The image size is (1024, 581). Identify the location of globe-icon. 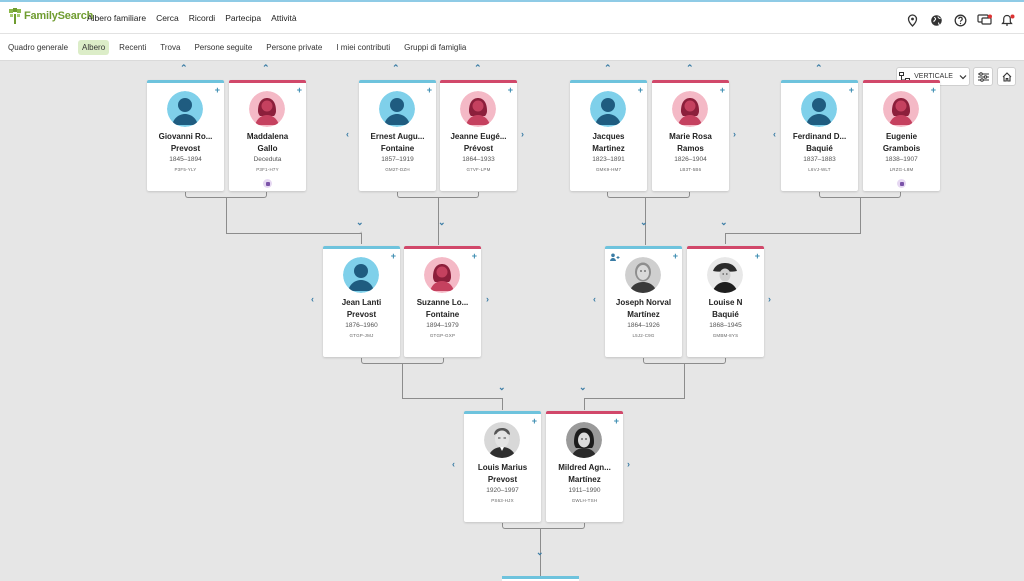
(936, 20).